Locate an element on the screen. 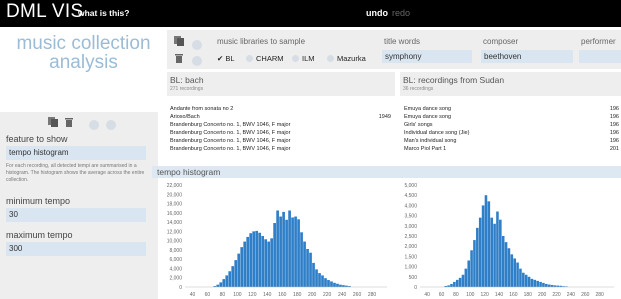 The height and width of the screenshot is (299, 621). redo-button: redo is located at coordinates (401, 13).